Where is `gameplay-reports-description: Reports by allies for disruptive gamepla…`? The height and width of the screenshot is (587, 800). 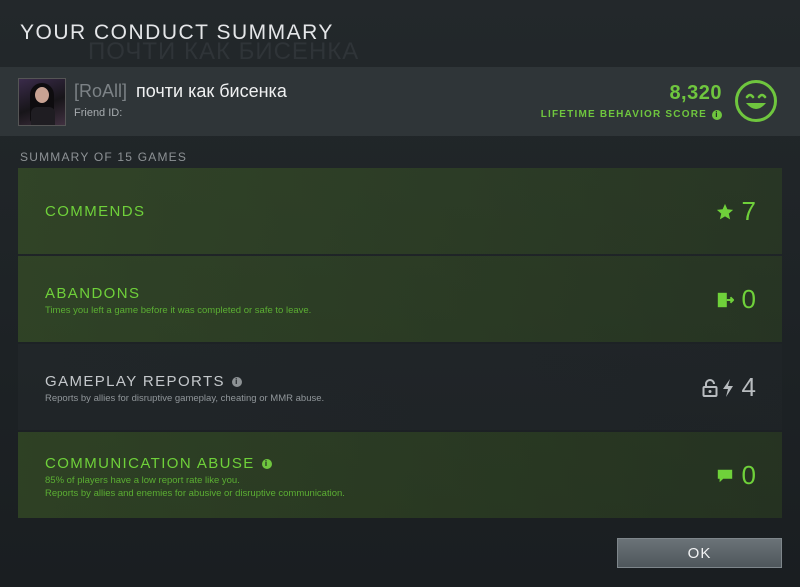 gameplay-reports-description: Reports by allies for disruptive gamepla… is located at coordinates (185, 398).